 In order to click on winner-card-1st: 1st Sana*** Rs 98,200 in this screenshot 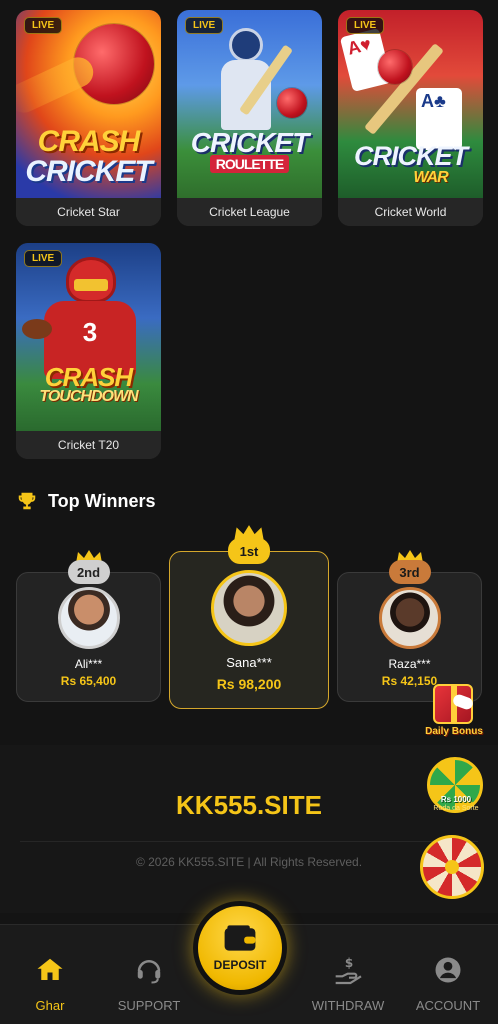, I will do `click(249, 617)`.